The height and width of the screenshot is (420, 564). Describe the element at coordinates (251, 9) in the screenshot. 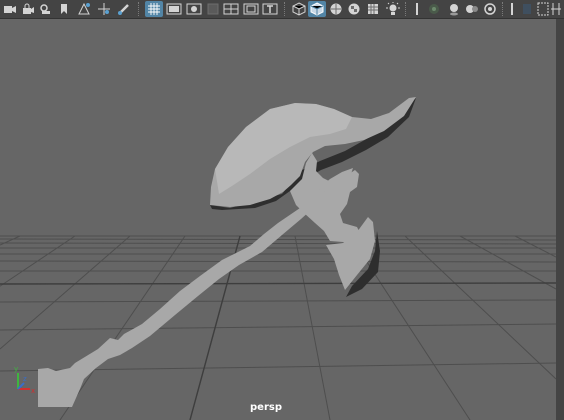

I see `safe-action-icon` at that location.